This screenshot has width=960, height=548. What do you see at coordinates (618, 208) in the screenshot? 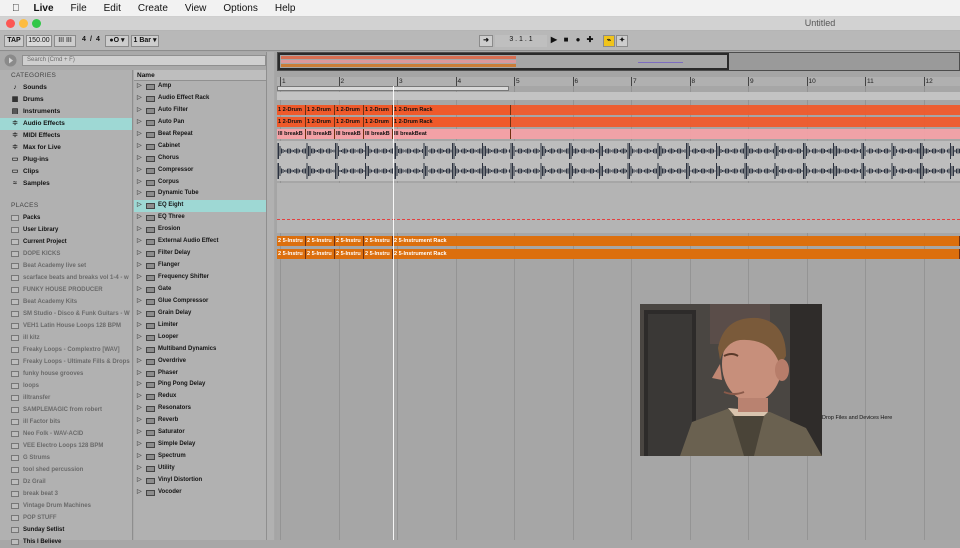
I see `automation-lane` at bounding box center [618, 208].